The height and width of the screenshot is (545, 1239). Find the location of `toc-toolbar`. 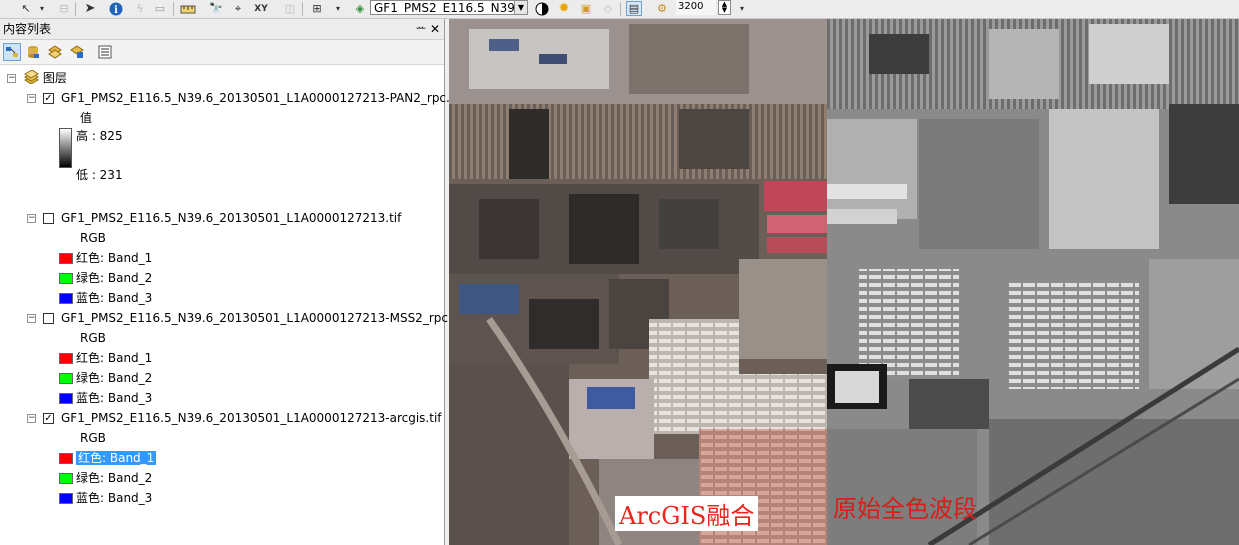

toc-toolbar is located at coordinates (222, 52).